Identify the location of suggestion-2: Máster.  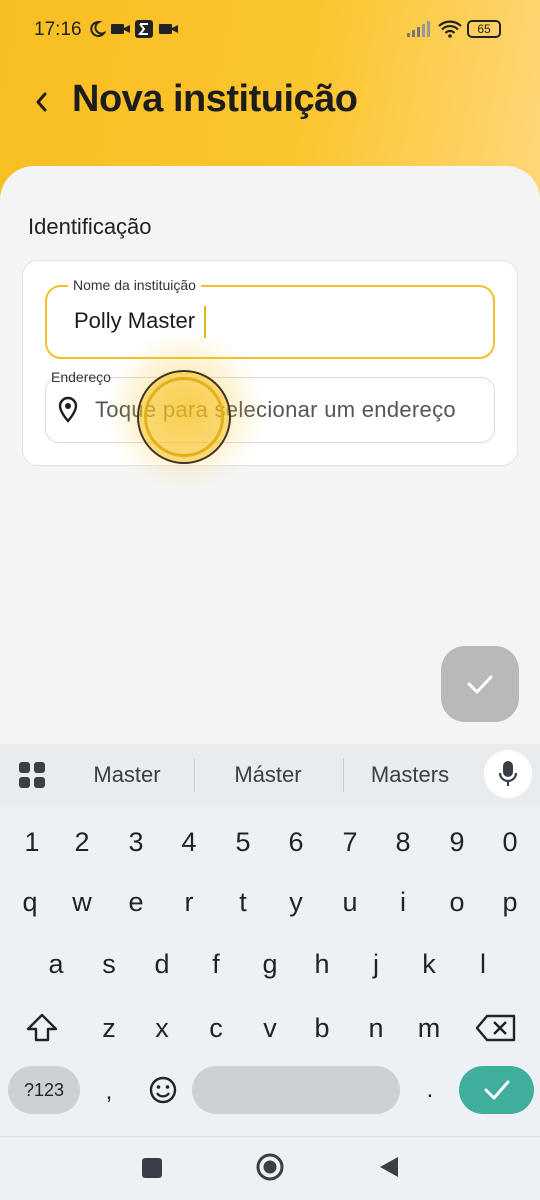
(268, 775).